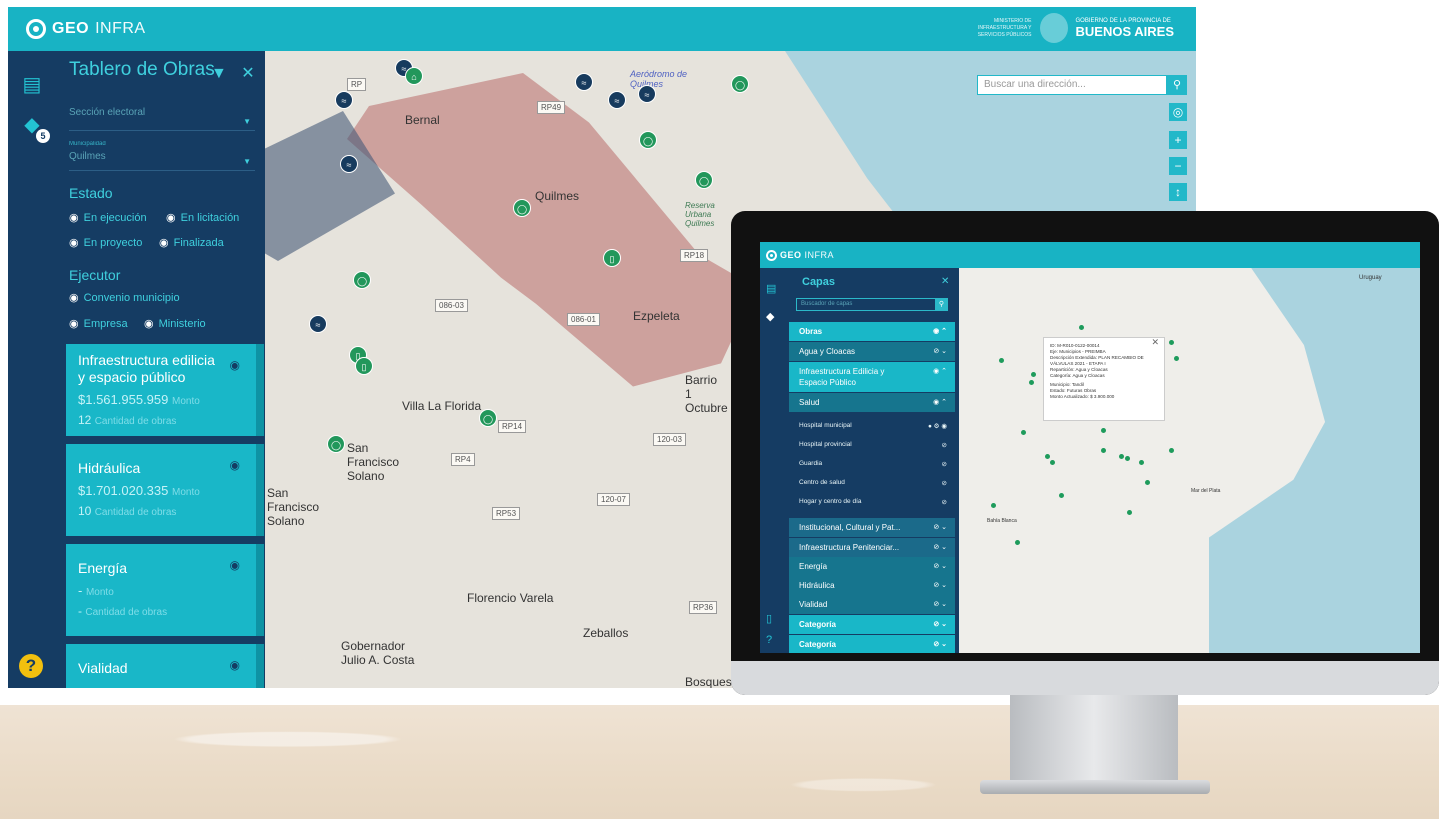 This screenshot has width=1439, height=819. I want to click on ejecutor-toggle-ministerio: ◉ Ministerio, so click(175, 324).